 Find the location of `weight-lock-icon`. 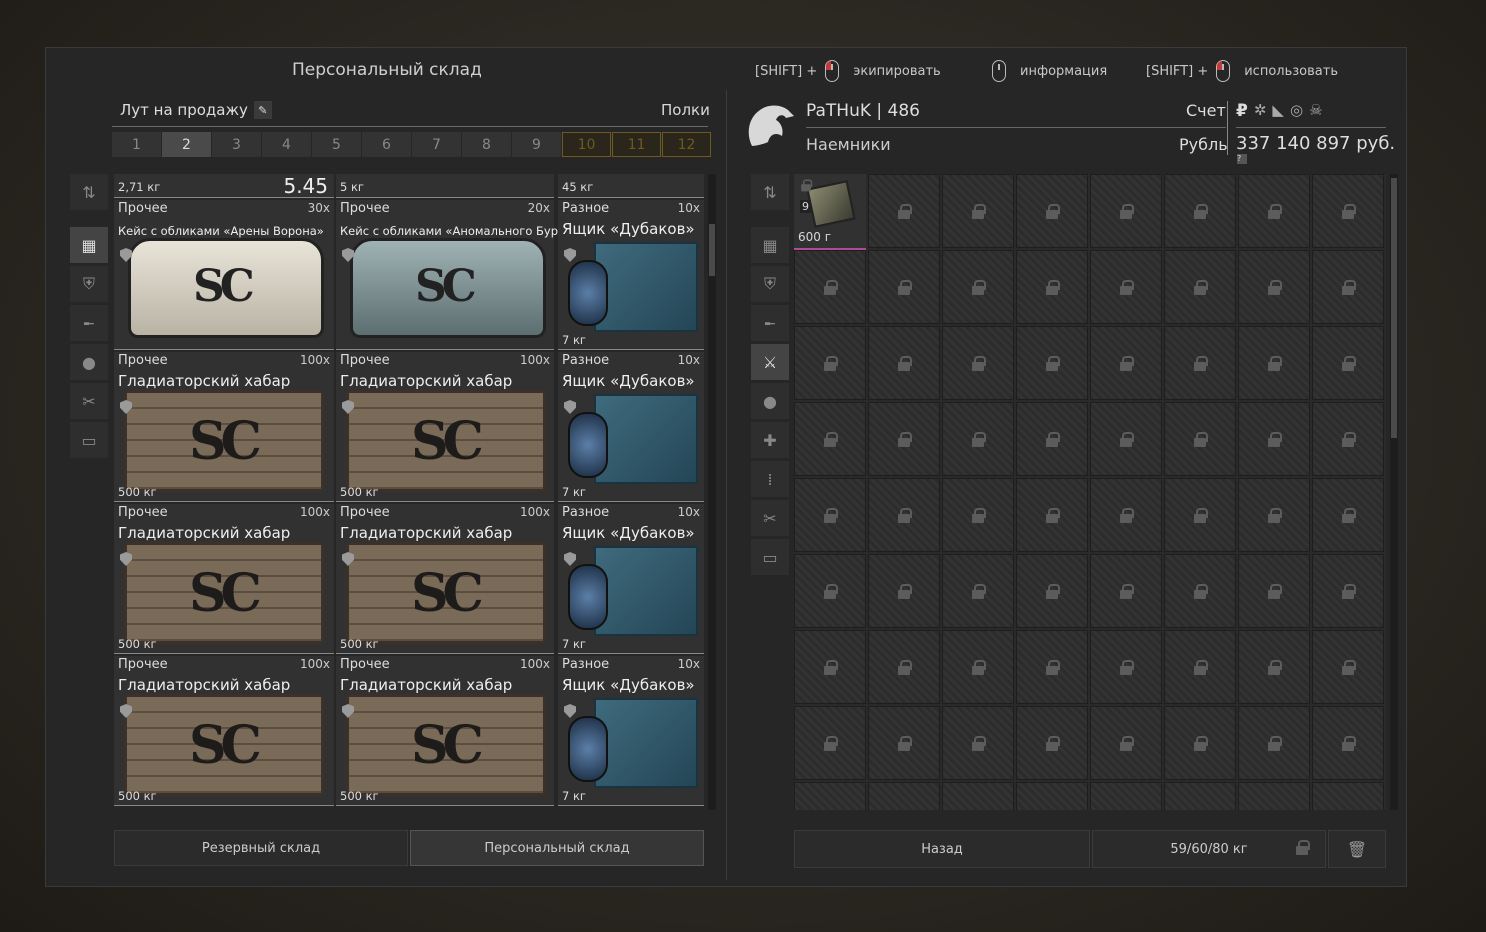

weight-lock-icon is located at coordinates (1303, 847).